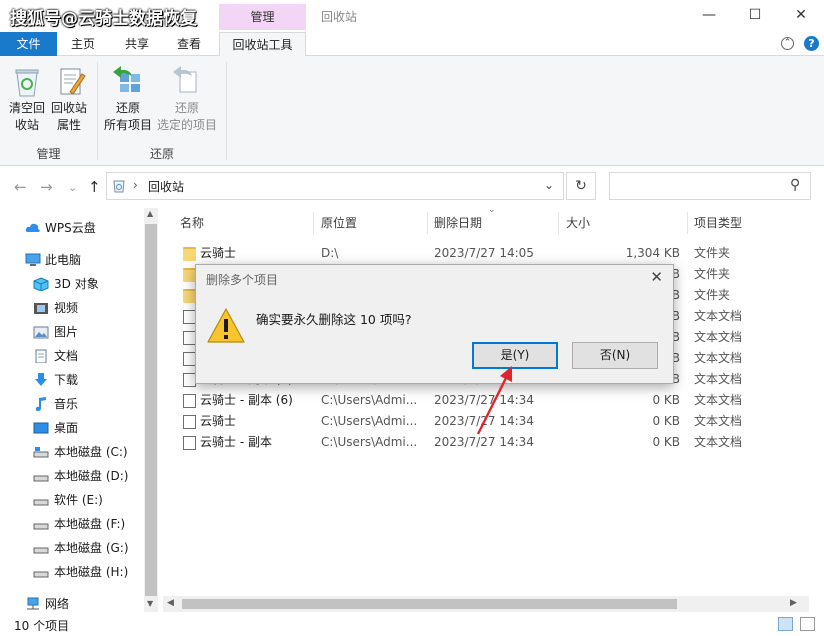  I want to click on ribbon-separator, so click(226, 111).